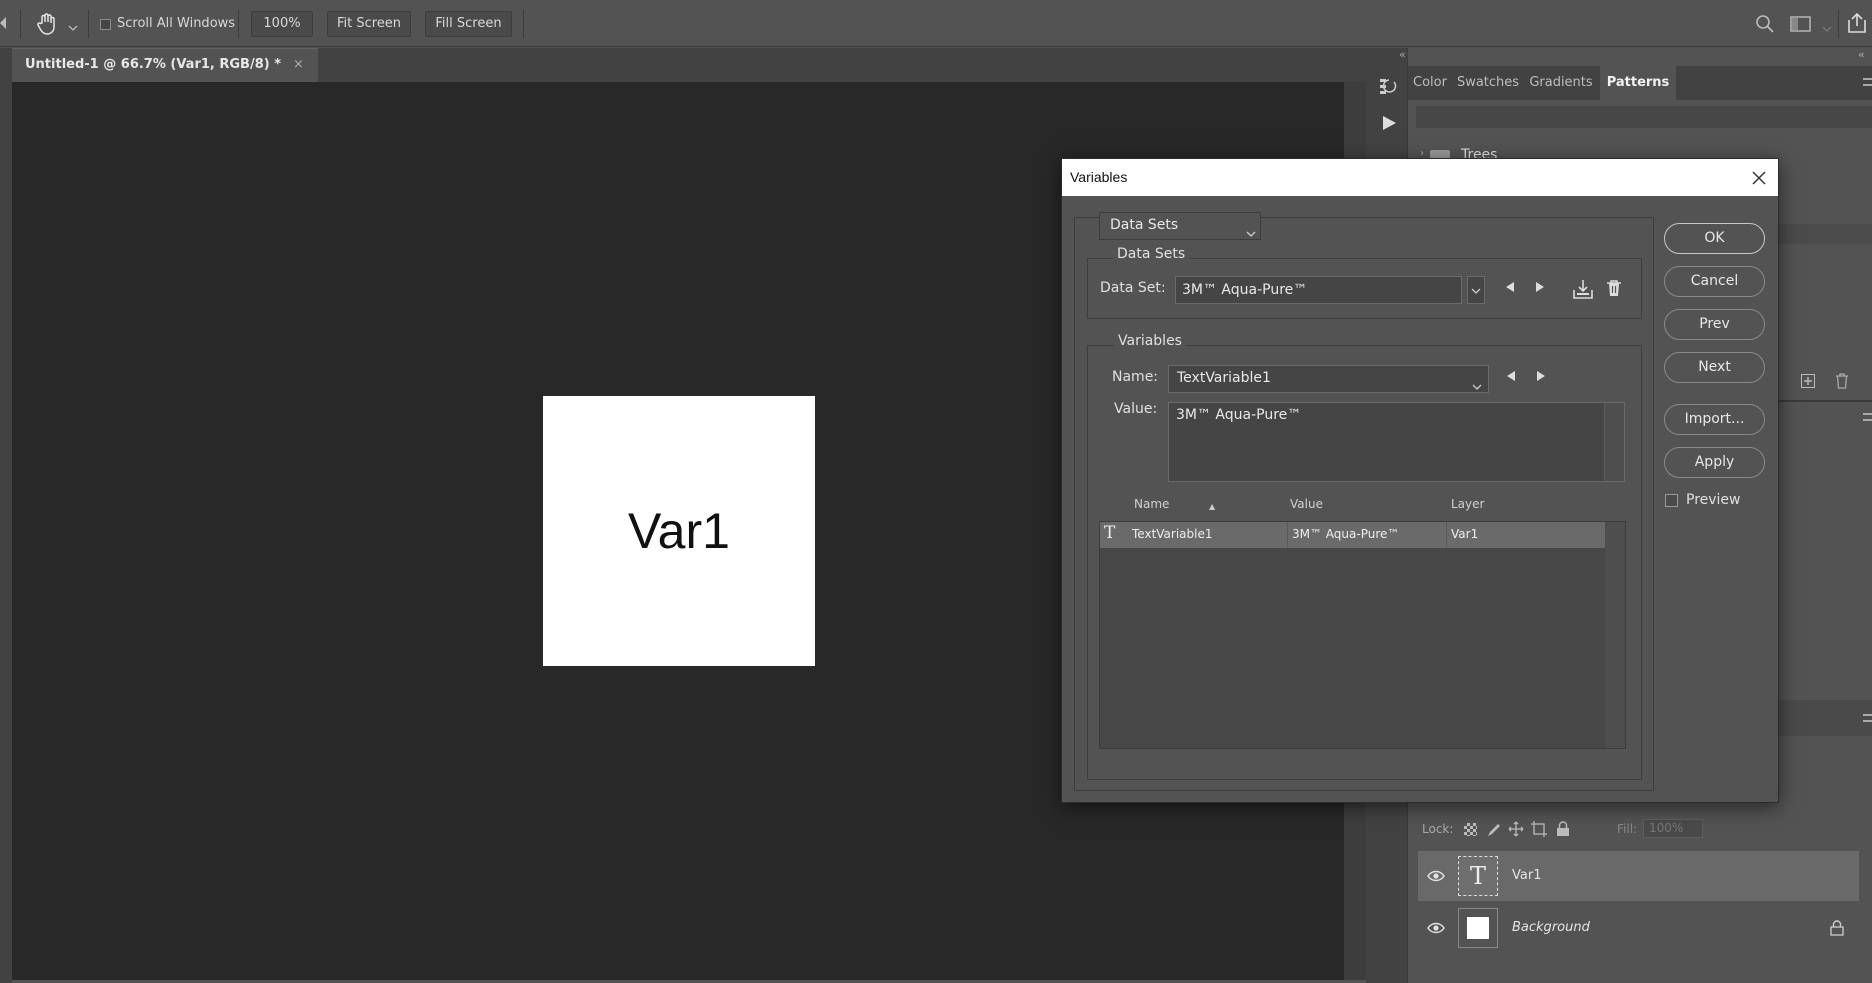 Image resolution: width=1872 pixels, height=983 pixels. What do you see at coordinates (1864, 54) in the screenshot?
I see `collapse-dock-icon: «` at bounding box center [1864, 54].